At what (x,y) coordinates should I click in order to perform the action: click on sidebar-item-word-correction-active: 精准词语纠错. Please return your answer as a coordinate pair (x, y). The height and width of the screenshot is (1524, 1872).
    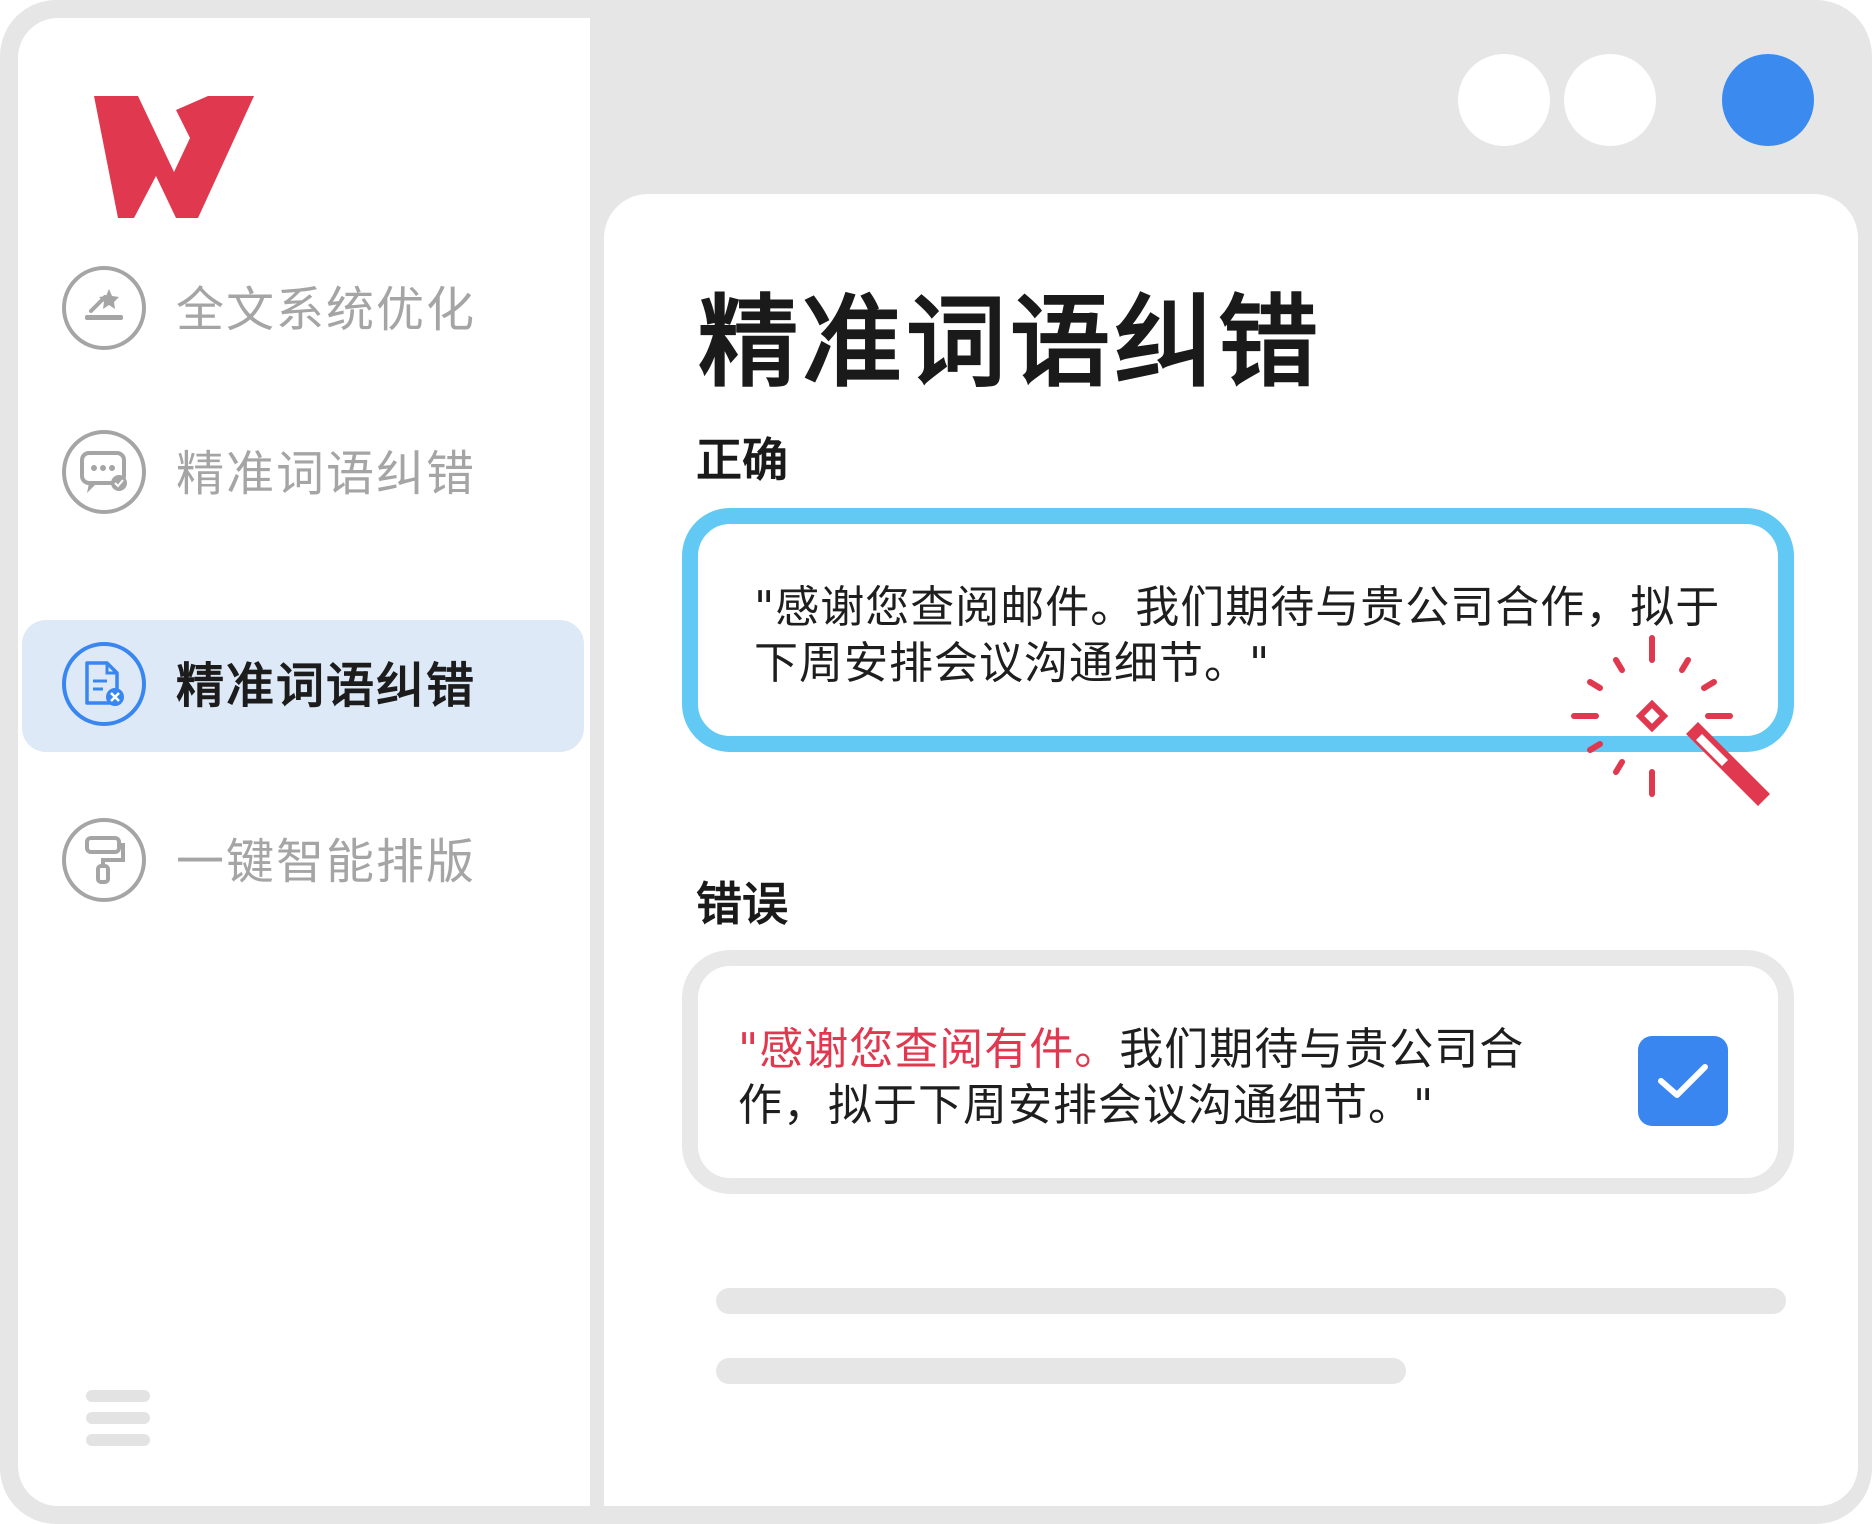
    Looking at the image, I should click on (303, 686).